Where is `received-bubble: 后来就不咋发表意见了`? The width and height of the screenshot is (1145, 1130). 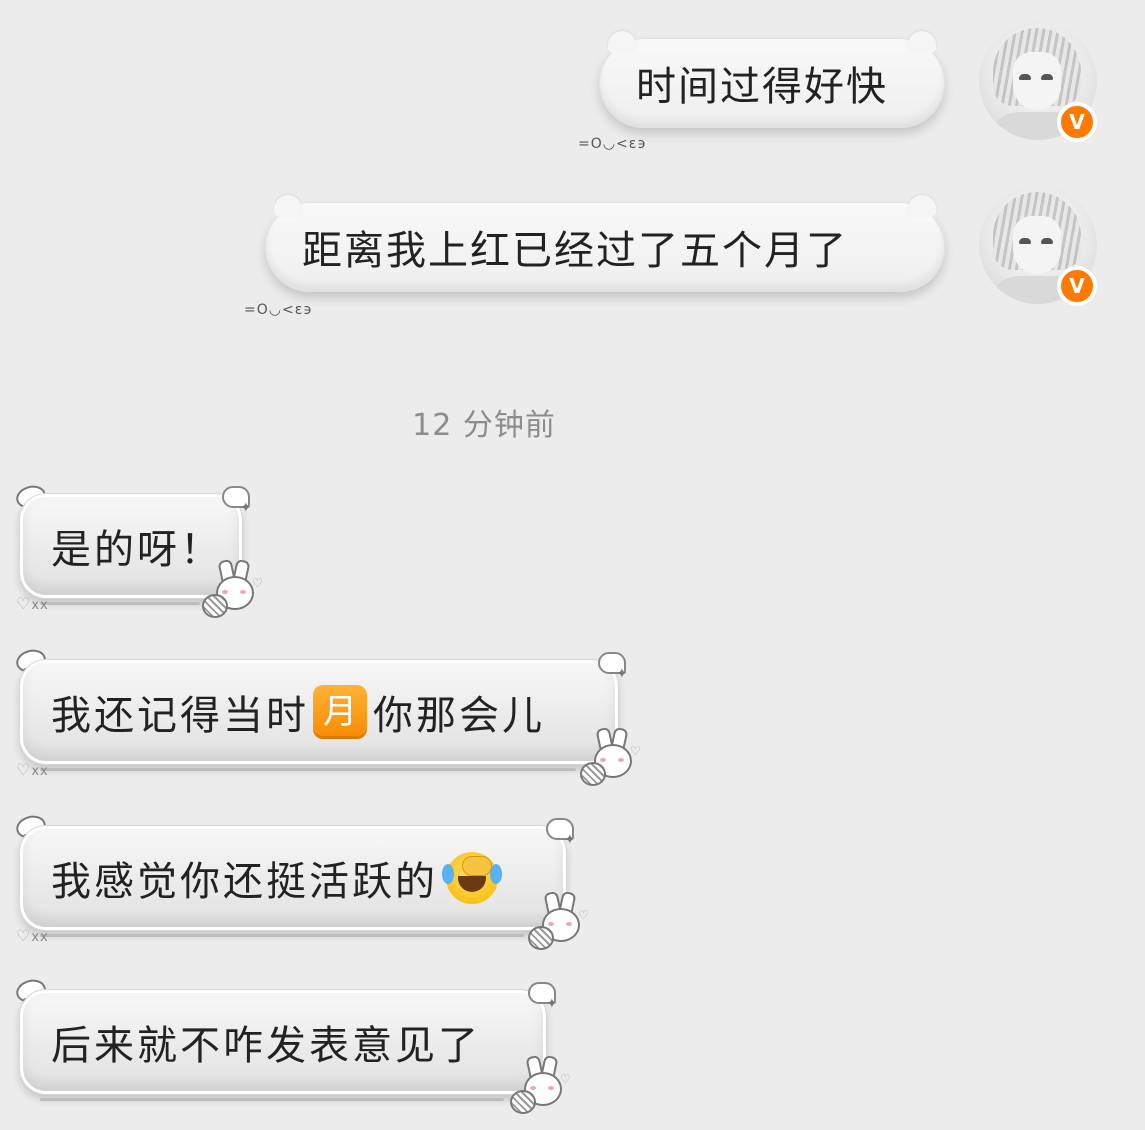 received-bubble: 后来就不咋发表意见了 is located at coordinates (283, 1042).